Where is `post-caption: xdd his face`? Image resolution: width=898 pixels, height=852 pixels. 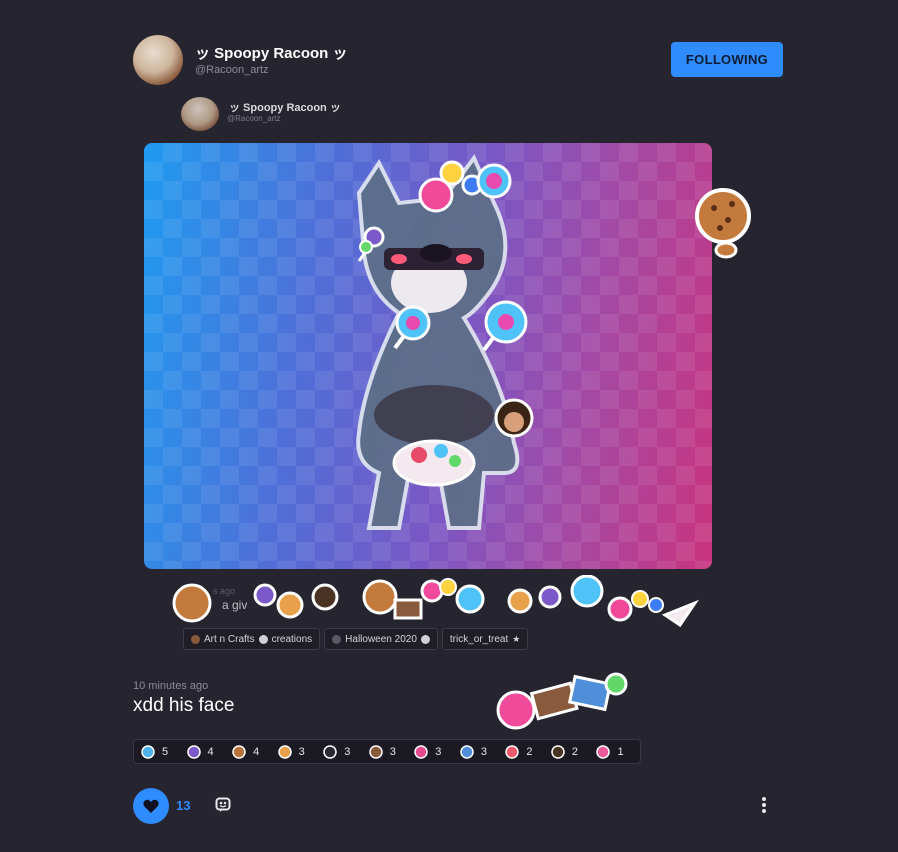
post-caption: xdd his face is located at coordinates (184, 705).